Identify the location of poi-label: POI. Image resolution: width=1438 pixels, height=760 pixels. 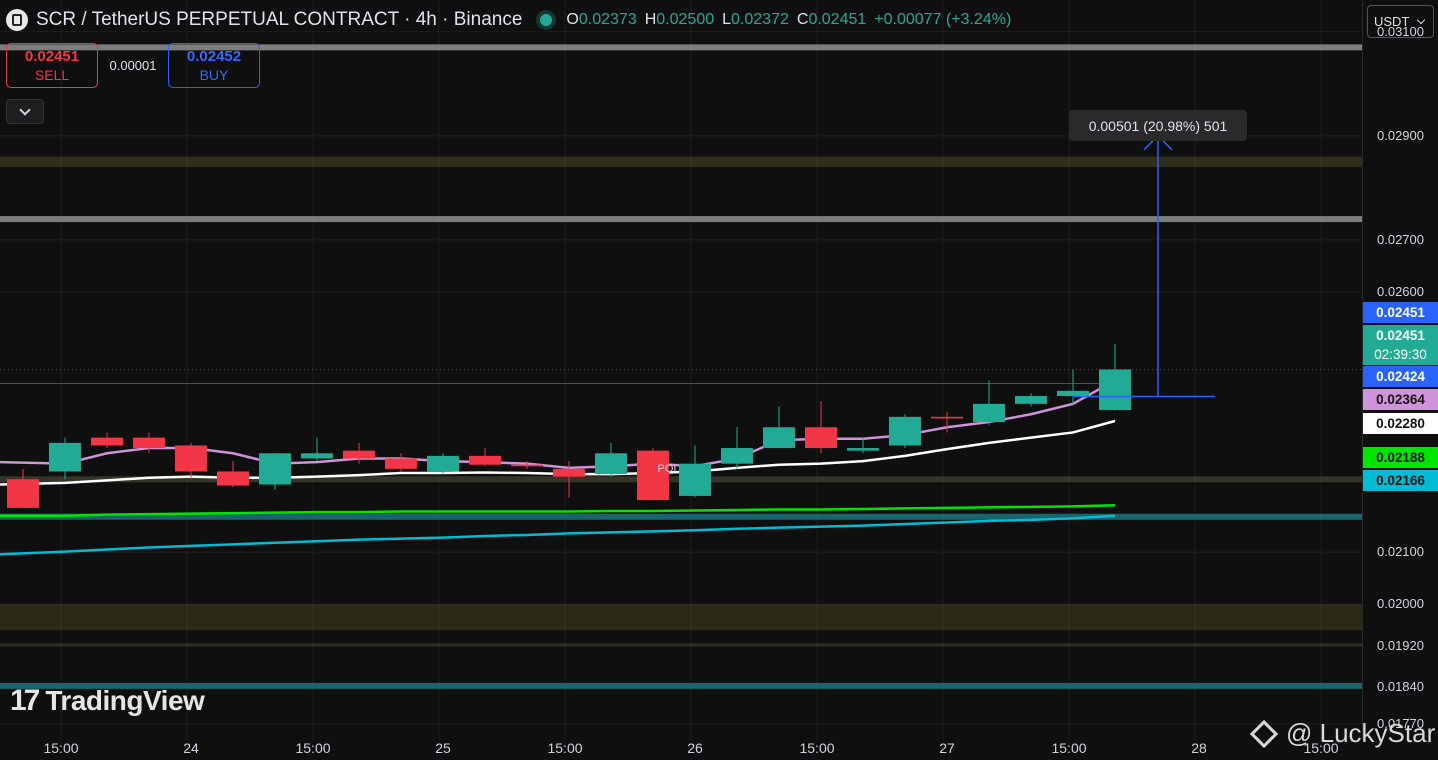
(667, 469).